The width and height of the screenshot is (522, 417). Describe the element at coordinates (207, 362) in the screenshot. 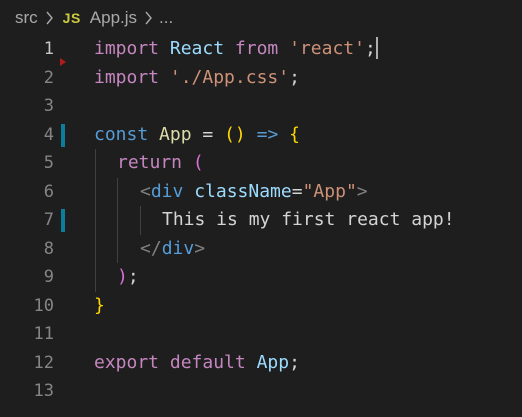

I see `keyword-token: default` at that location.